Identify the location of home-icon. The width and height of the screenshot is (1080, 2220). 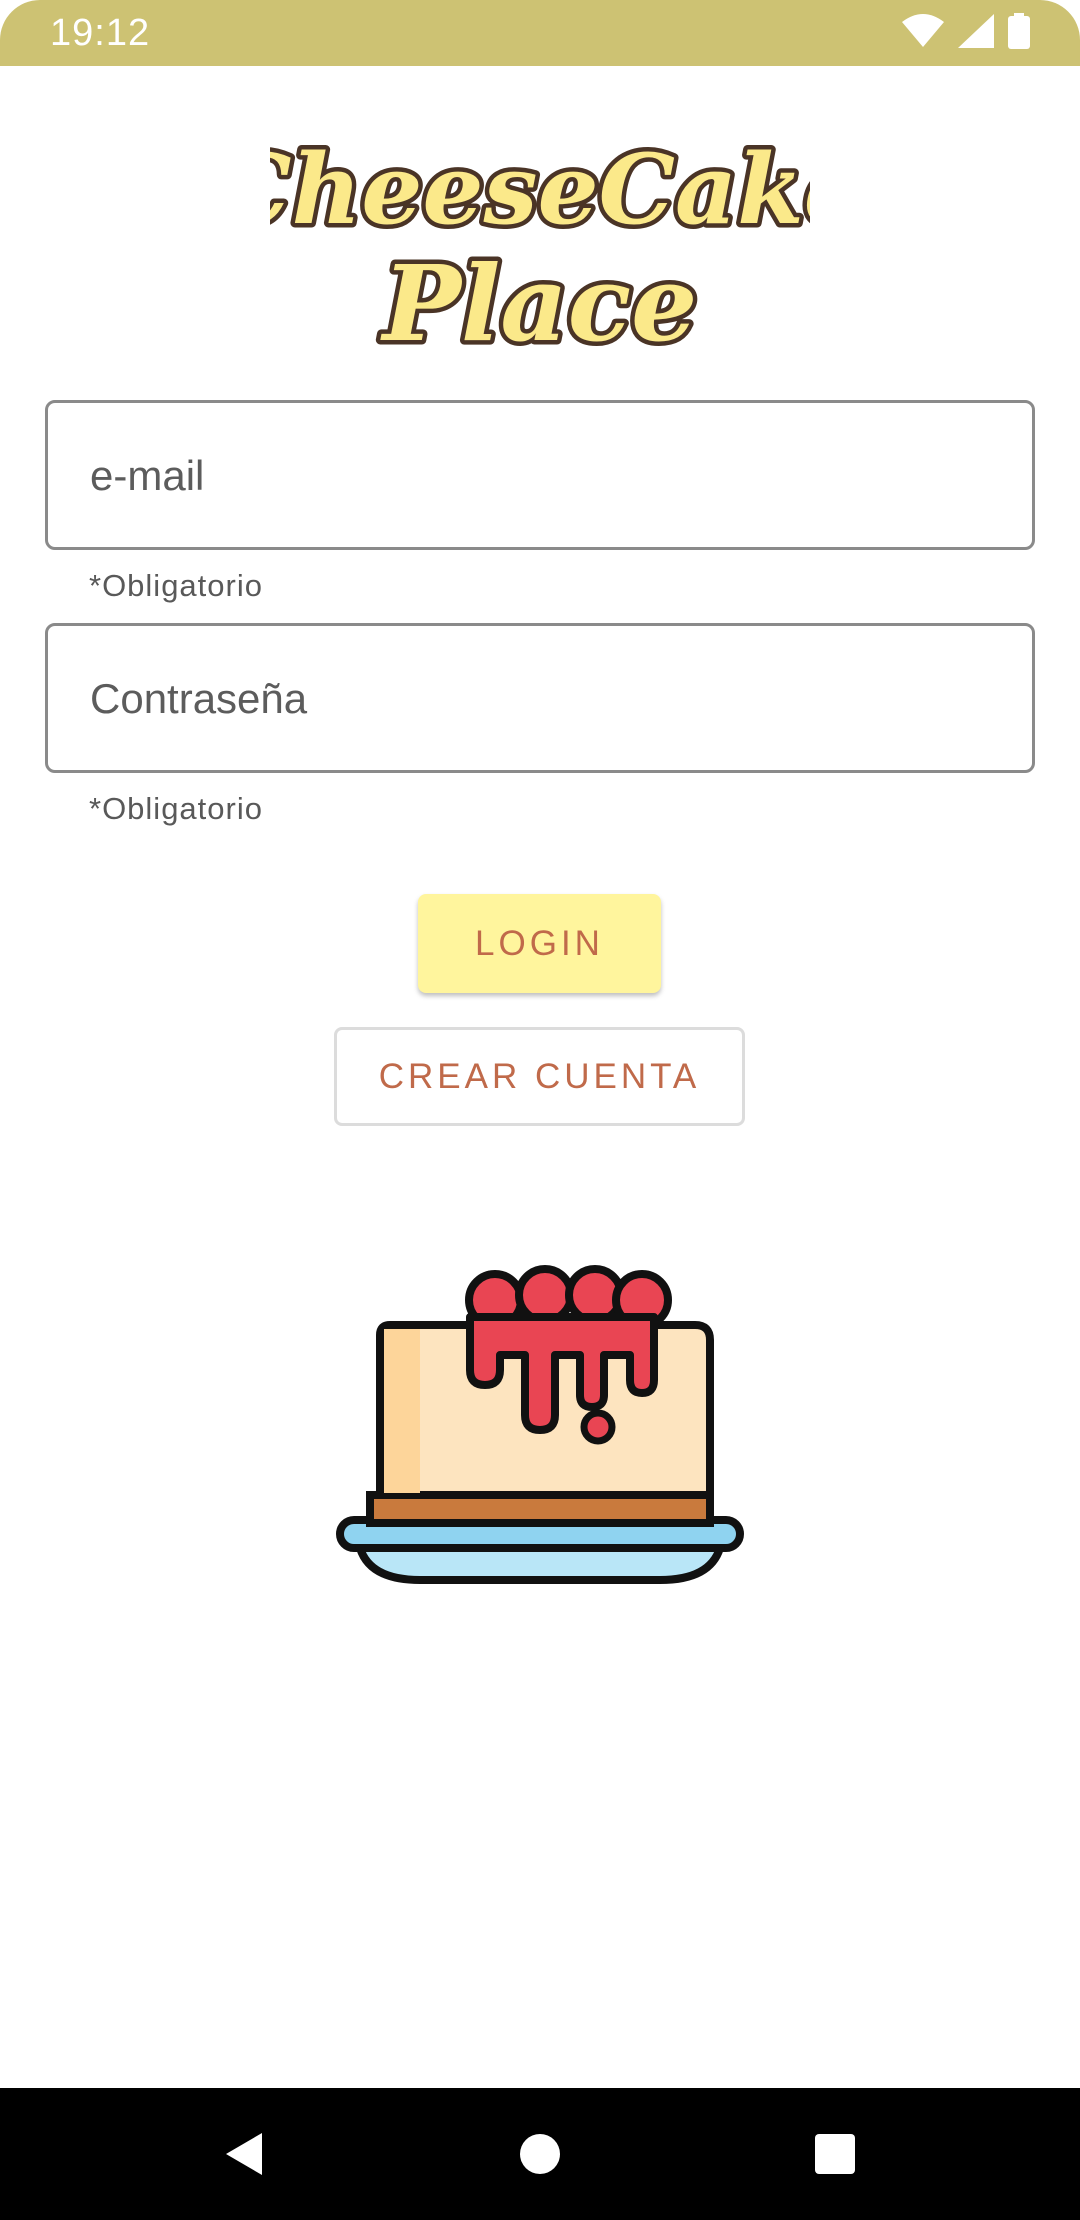
(540, 2154).